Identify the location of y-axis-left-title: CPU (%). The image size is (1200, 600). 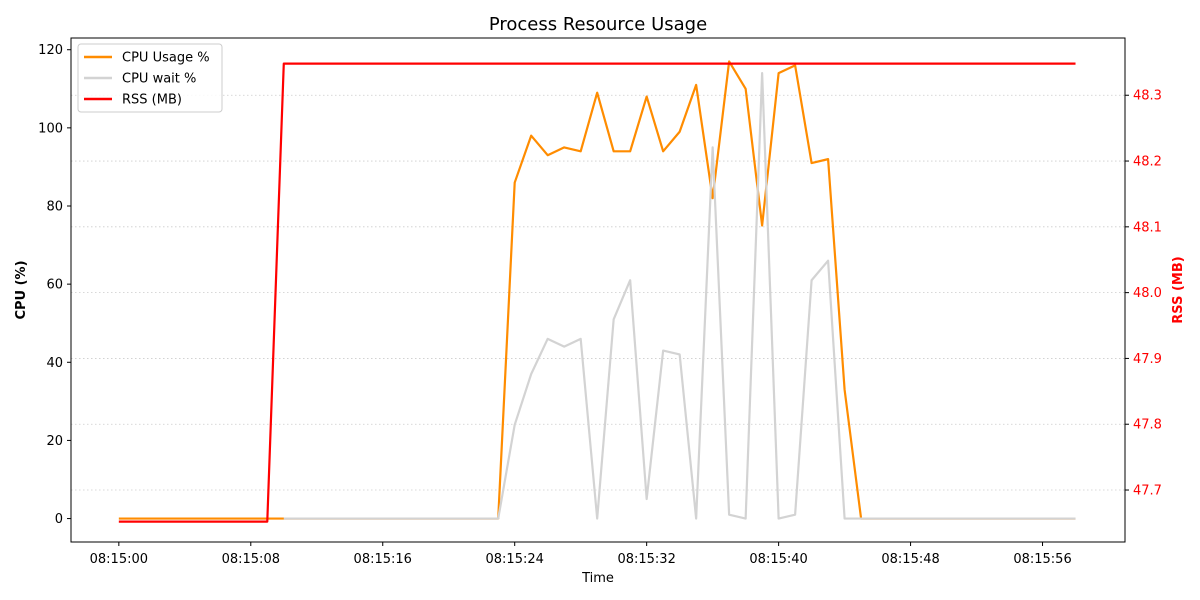
(21, 289).